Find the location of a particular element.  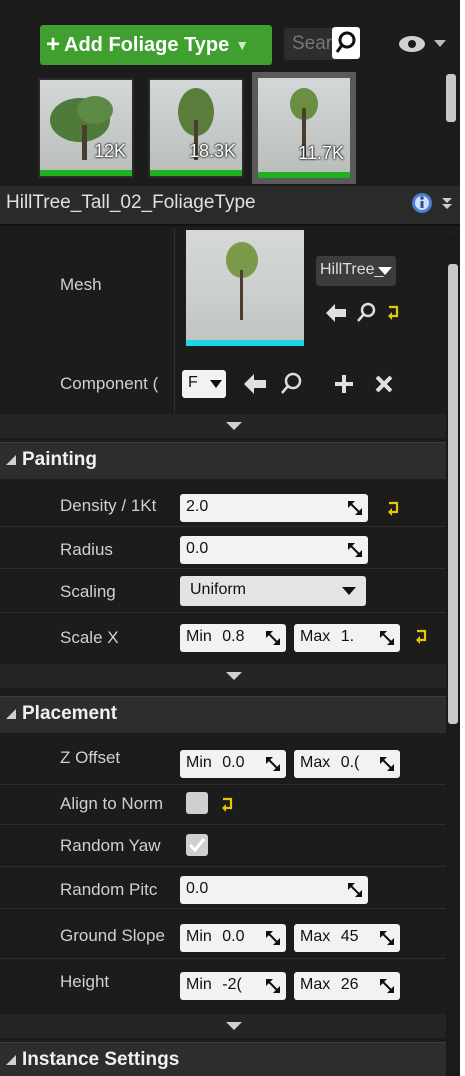

checkmark-icon is located at coordinates (197, 845).